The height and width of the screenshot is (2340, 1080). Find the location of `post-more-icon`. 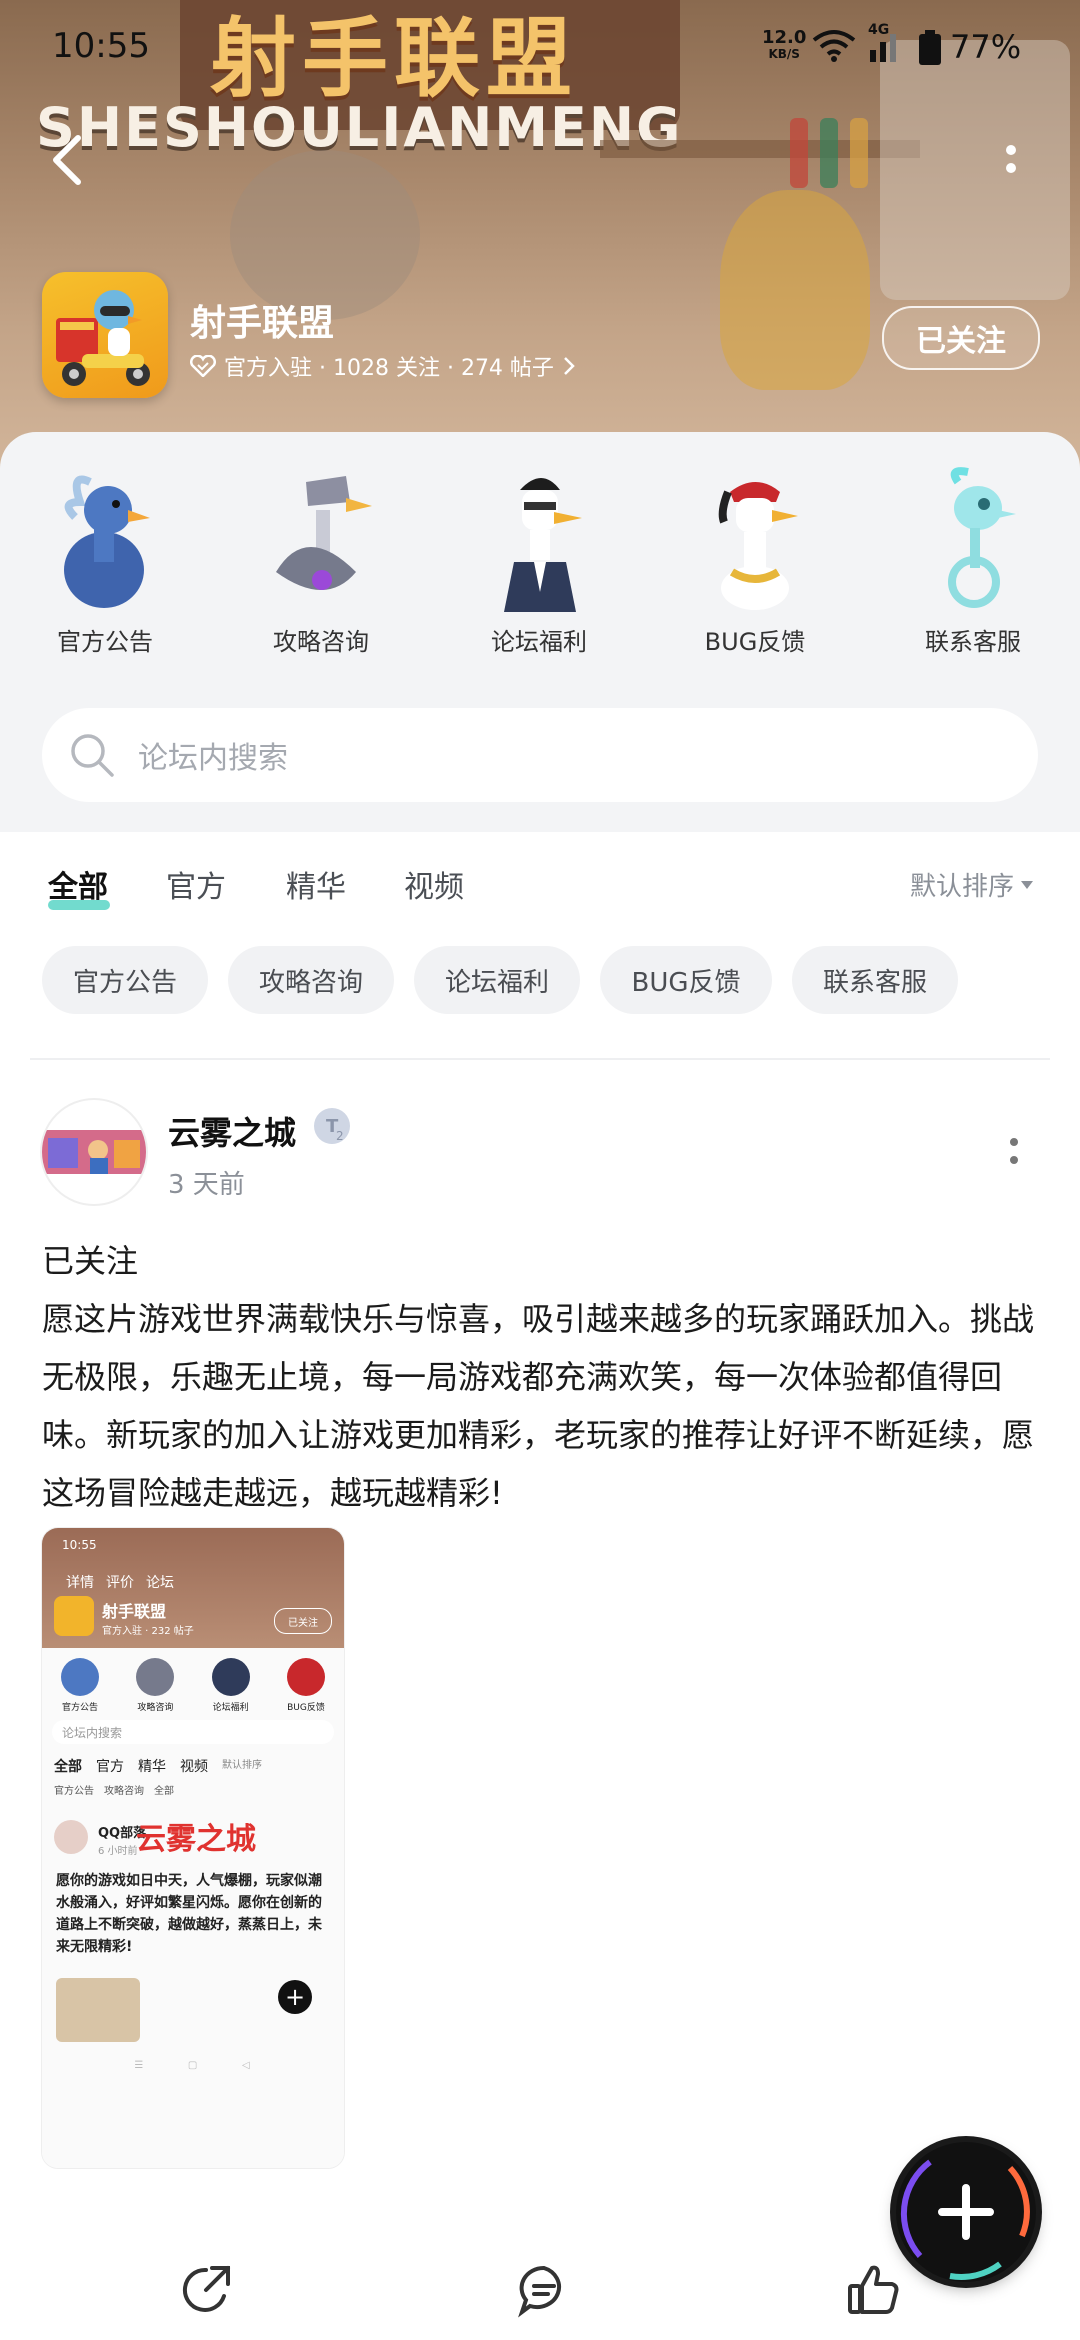

post-more-icon is located at coordinates (1014, 1154).